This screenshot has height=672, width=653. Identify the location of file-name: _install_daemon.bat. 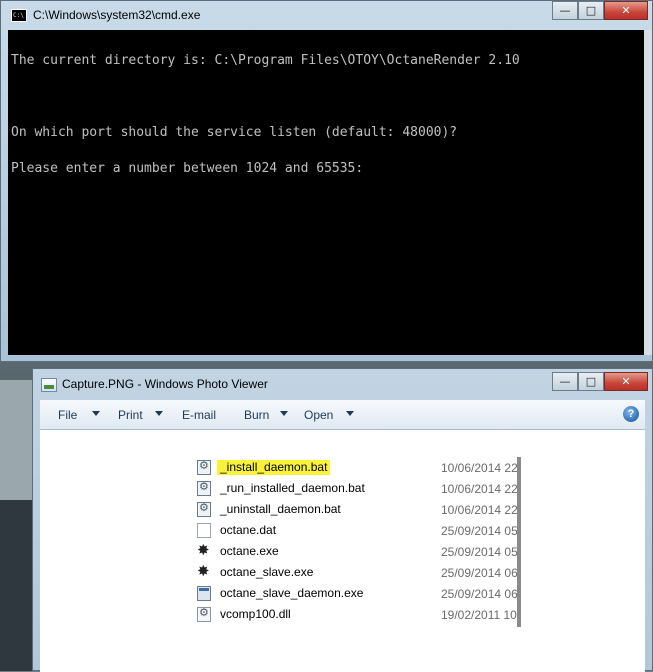
(274, 467).